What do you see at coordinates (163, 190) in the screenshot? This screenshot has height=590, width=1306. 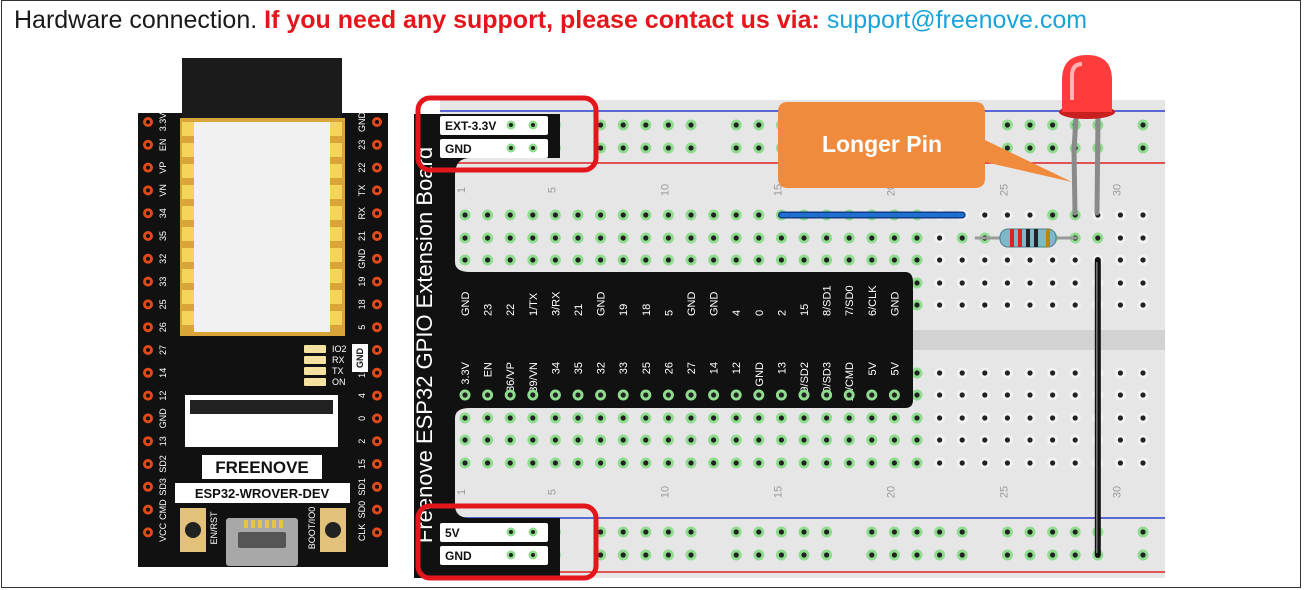 I see `esp32-left-pin-label: VN` at bounding box center [163, 190].